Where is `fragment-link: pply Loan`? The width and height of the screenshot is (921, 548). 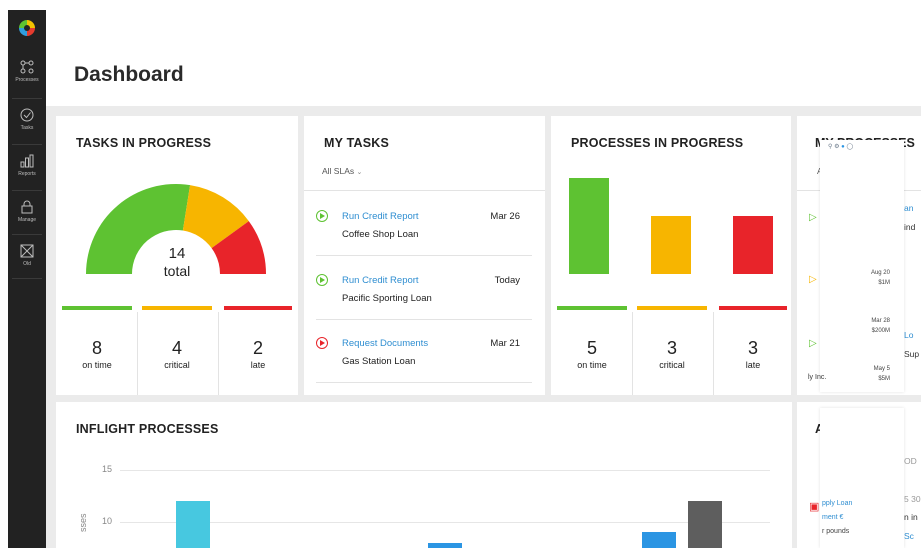 fragment-link: pply Loan is located at coordinates (837, 503).